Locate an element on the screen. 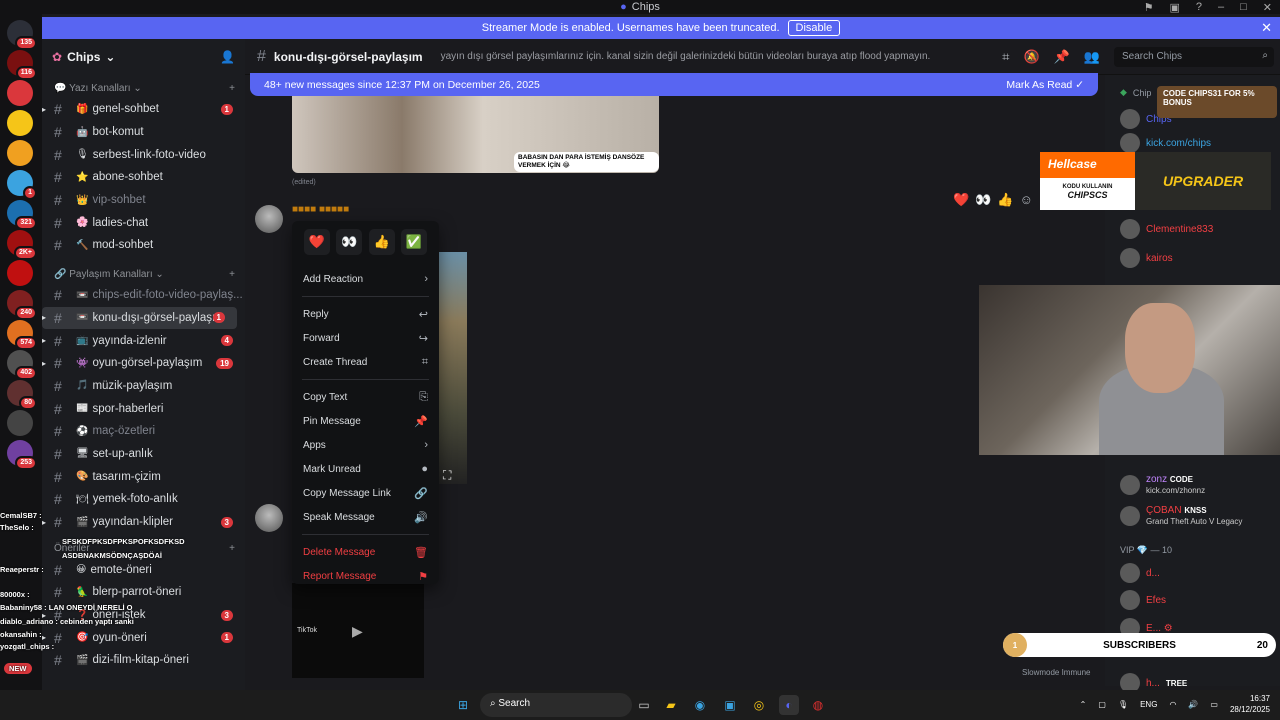  channel-item: # 🎨 tasarım-çizim is located at coordinates (143, 476).